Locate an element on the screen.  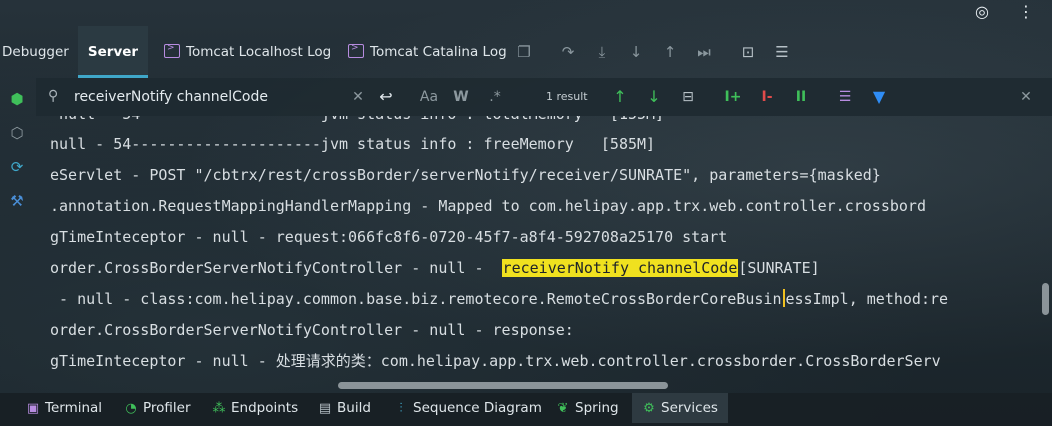
clear-search-icon: ✕ is located at coordinates (358, 97).